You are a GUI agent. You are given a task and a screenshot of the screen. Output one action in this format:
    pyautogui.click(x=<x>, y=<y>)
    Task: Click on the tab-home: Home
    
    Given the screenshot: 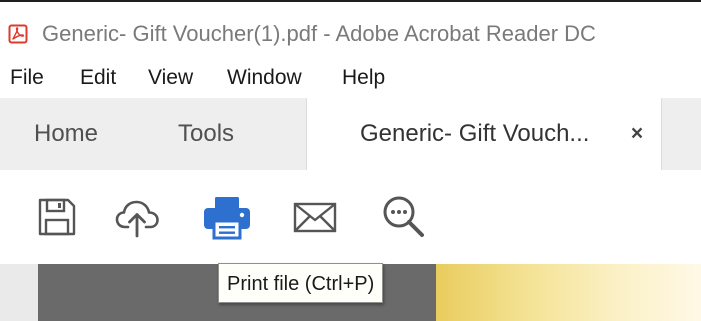 What is the action you would take?
    pyautogui.click(x=75, y=134)
    